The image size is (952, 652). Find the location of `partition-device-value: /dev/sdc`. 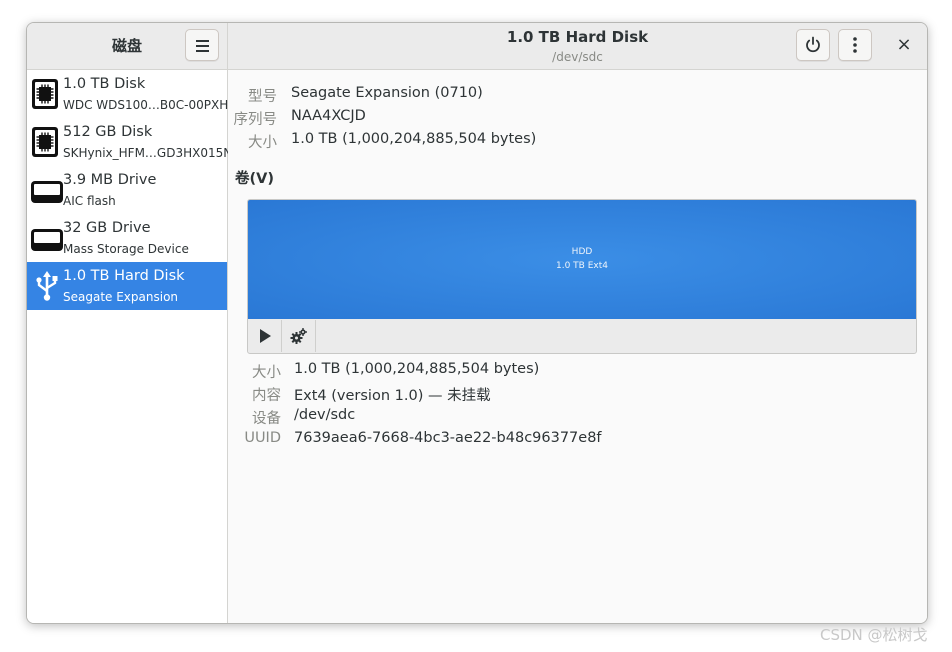

partition-device-value: /dev/sdc is located at coordinates (325, 415).